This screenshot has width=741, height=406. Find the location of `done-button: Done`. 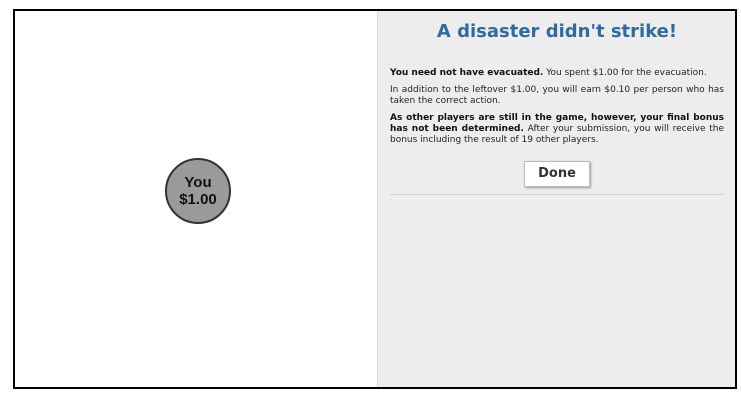

done-button: Done is located at coordinates (557, 174).